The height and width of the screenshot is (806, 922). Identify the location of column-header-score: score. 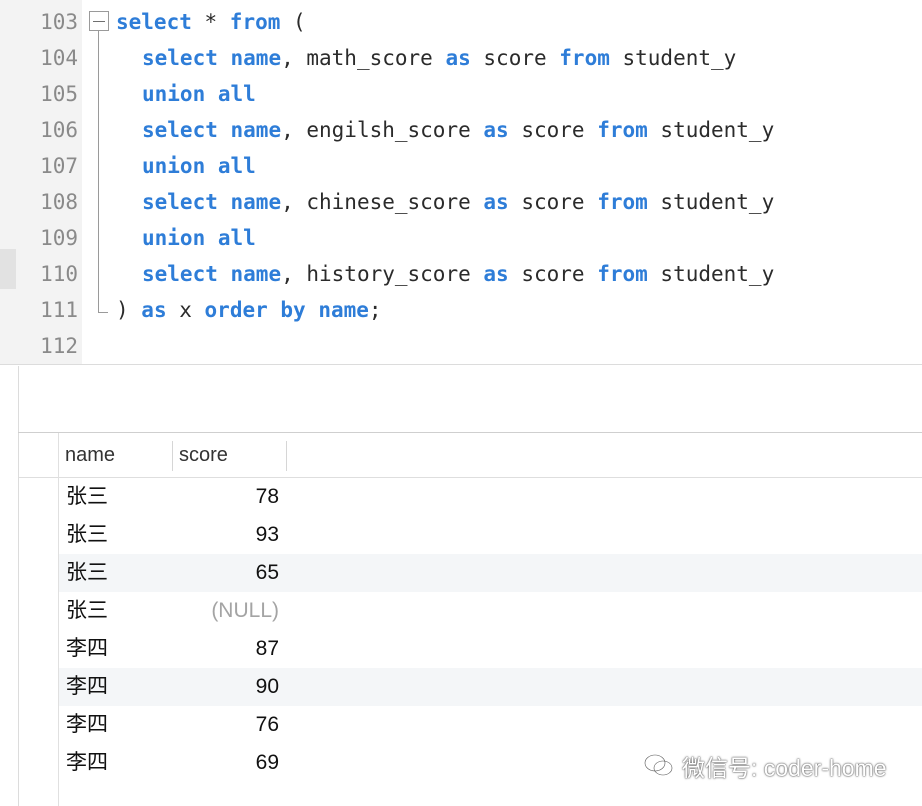
(230, 455).